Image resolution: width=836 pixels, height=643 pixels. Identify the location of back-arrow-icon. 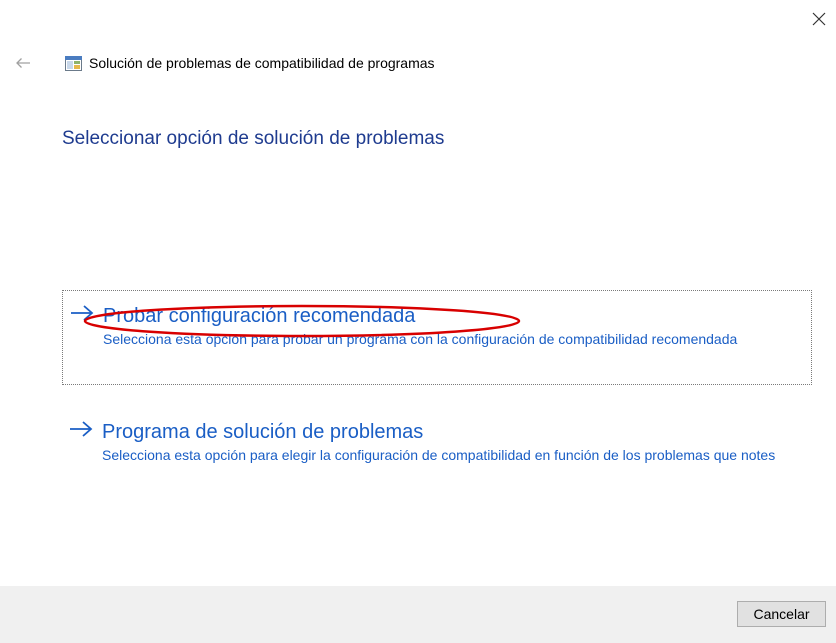
(23, 63).